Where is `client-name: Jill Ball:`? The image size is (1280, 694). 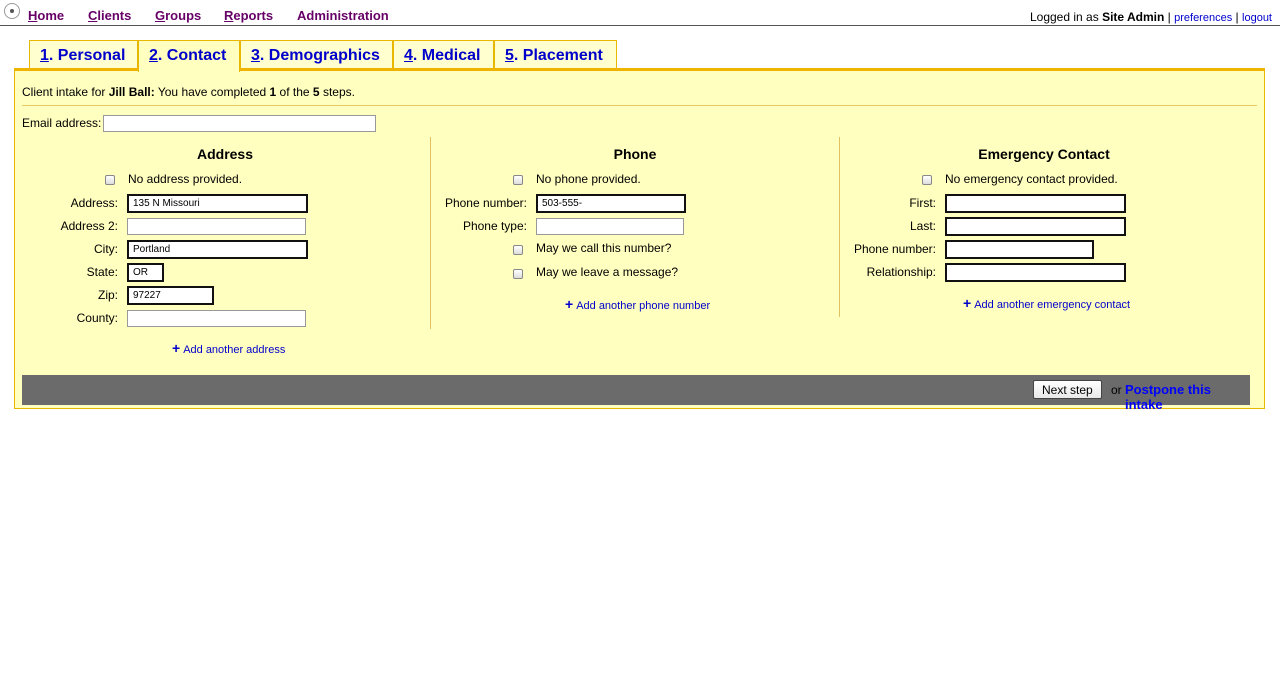
client-name: Jill Ball: is located at coordinates (131, 92).